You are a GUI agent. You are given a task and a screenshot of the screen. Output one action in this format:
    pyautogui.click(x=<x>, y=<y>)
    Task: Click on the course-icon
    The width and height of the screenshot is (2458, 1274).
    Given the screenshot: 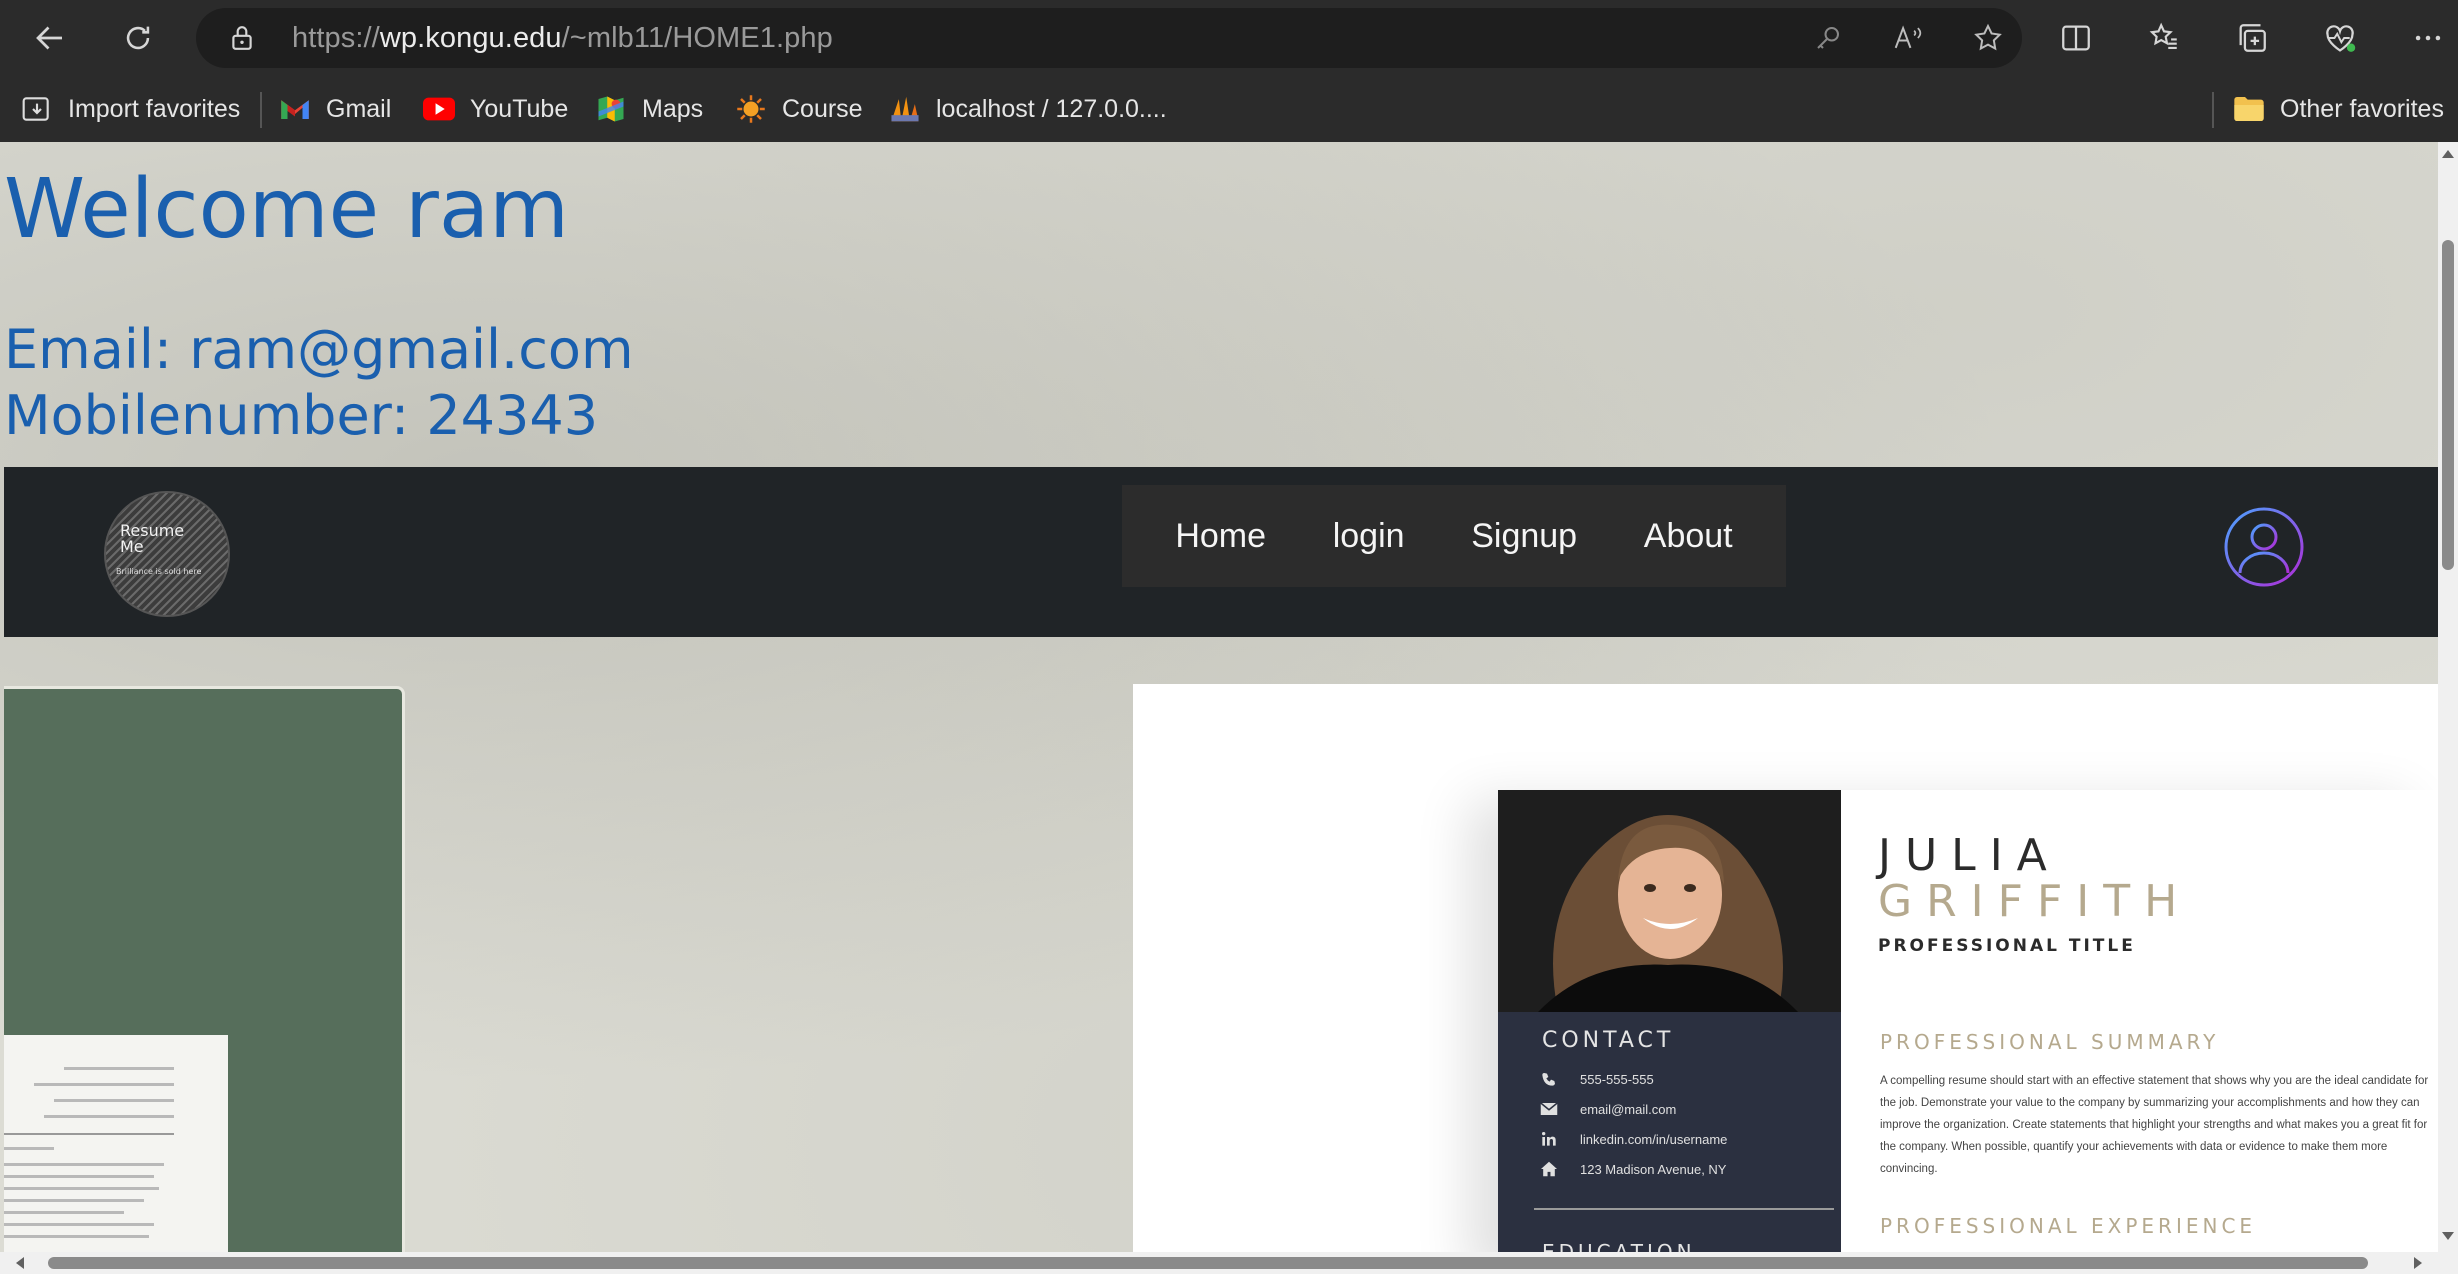 What is the action you would take?
    pyautogui.click(x=751, y=109)
    